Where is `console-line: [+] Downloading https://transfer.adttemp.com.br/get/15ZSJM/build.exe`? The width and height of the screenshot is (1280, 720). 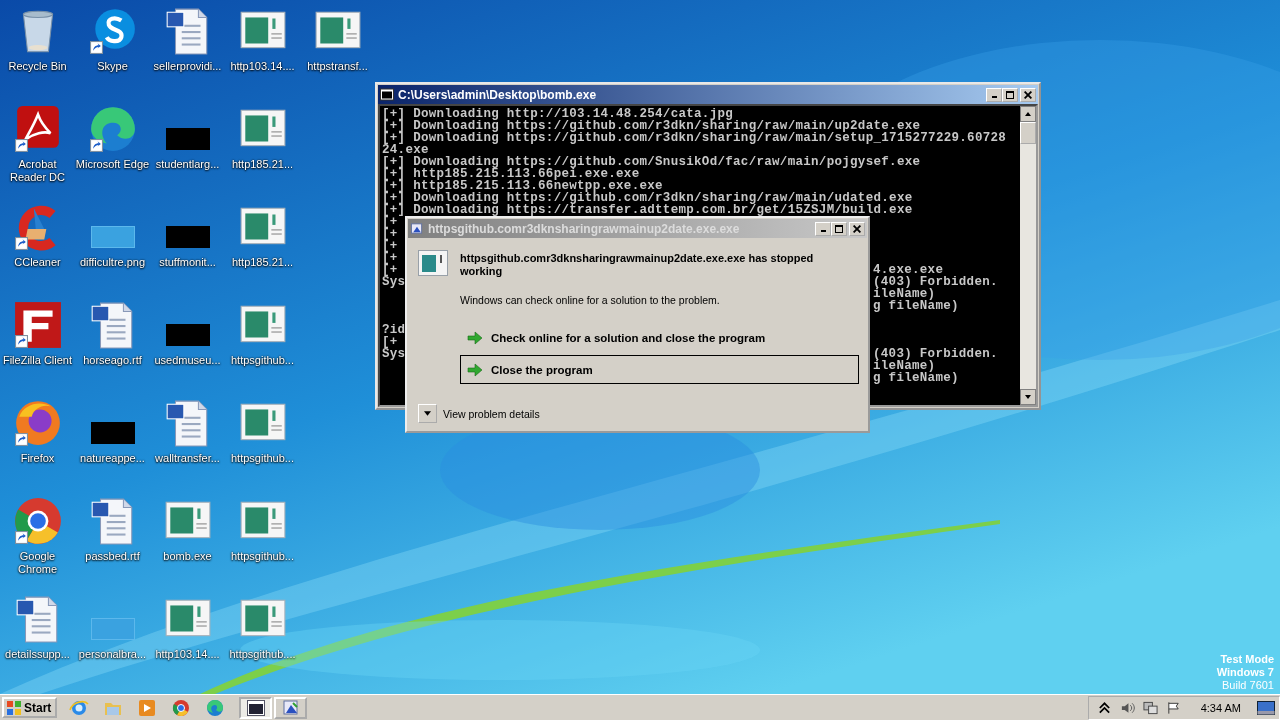 console-line: [+] Downloading https://transfer.adttemp.com.br/get/15ZSJM/build.exe is located at coordinates (647, 210).